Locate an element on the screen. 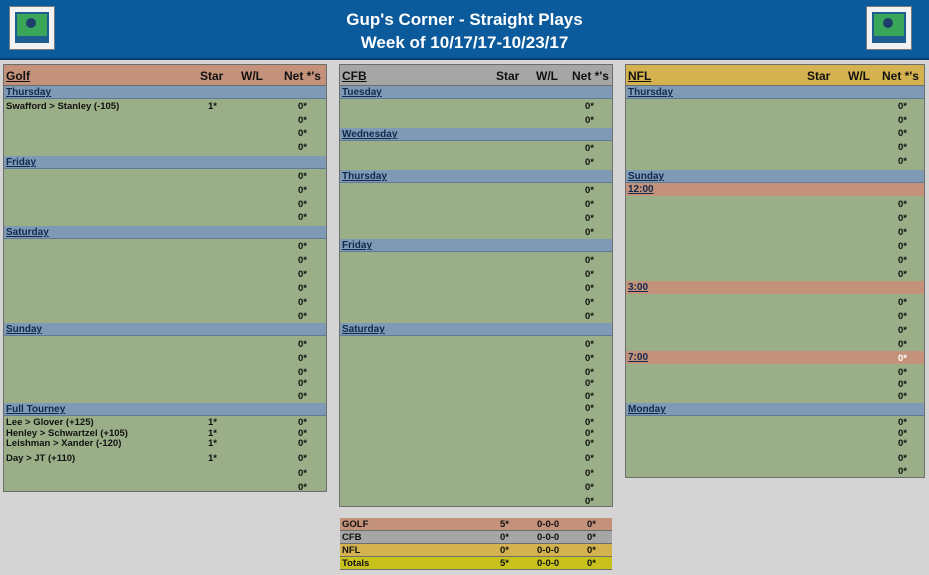 The height and width of the screenshot is (575, 929). cfb-section-wednesday: Wednesday is located at coordinates (476, 134).